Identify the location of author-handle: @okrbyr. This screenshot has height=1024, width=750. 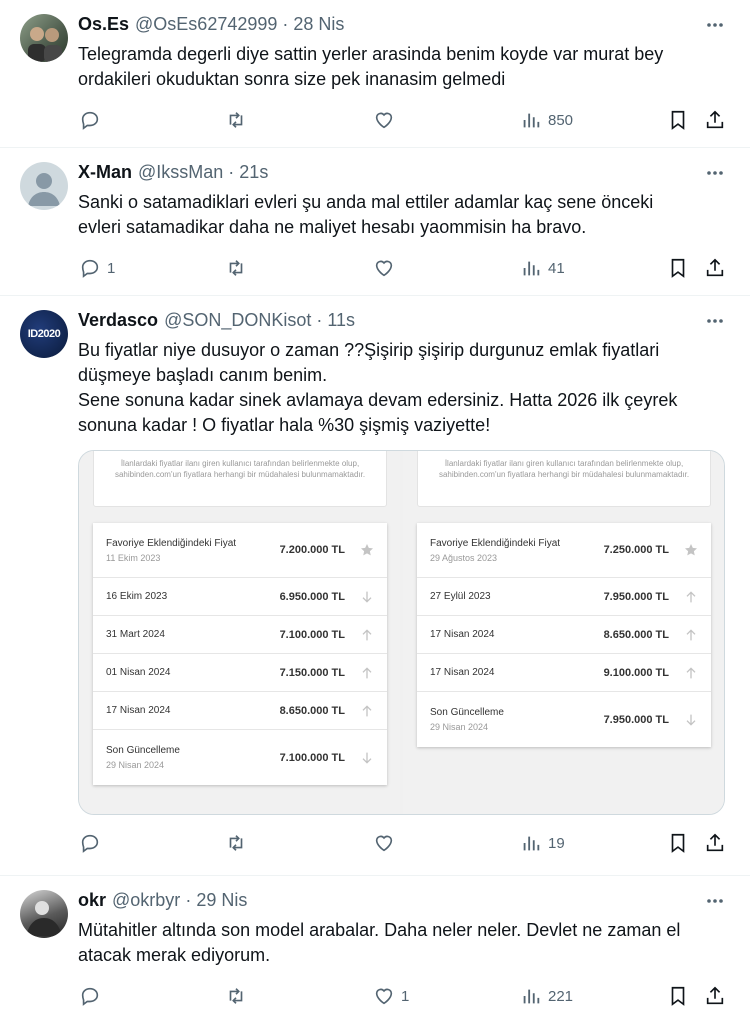
(146, 900).